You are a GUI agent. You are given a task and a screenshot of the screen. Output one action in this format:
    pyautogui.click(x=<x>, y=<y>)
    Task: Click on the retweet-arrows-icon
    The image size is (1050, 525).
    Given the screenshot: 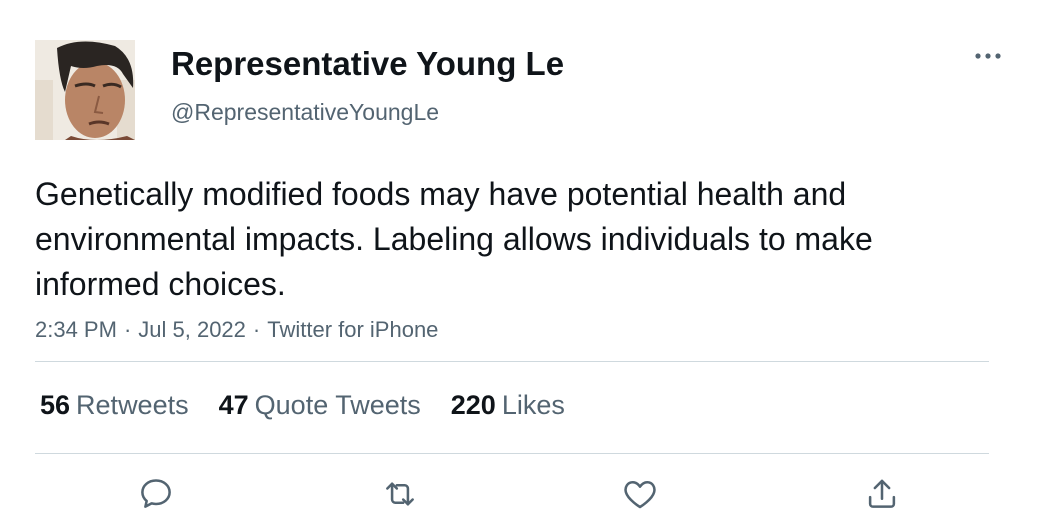 What is the action you would take?
    pyautogui.click(x=400, y=494)
    